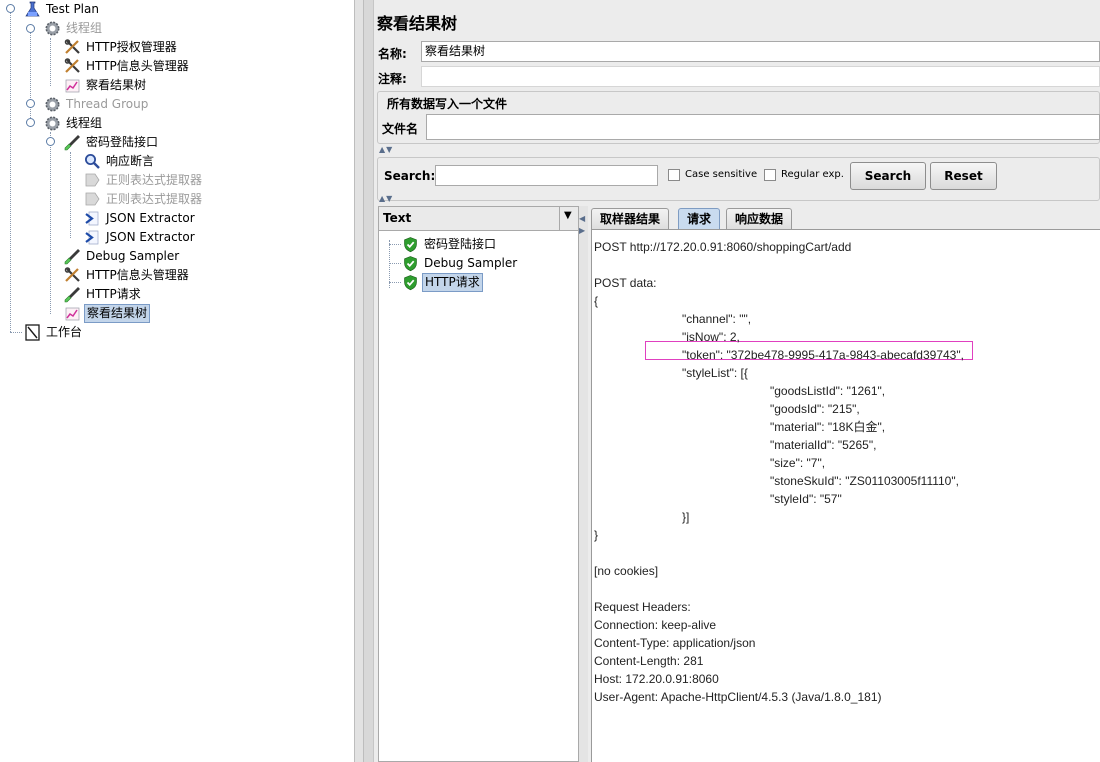 This screenshot has width=1100, height=762. What do you see at coordinates (582, 230) in the screenshot?
I see `collapse-right-icon: ▶` at bounding box center [582, 230].